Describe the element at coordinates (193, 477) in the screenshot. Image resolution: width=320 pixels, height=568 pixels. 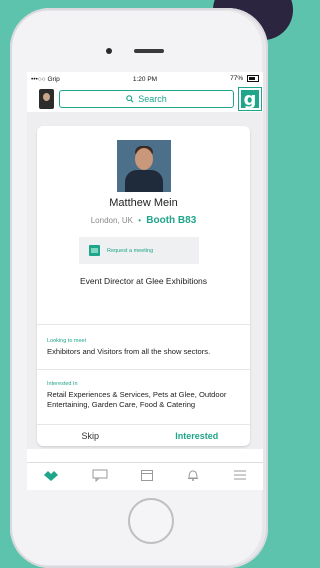
I see `bell-icon` at that location.